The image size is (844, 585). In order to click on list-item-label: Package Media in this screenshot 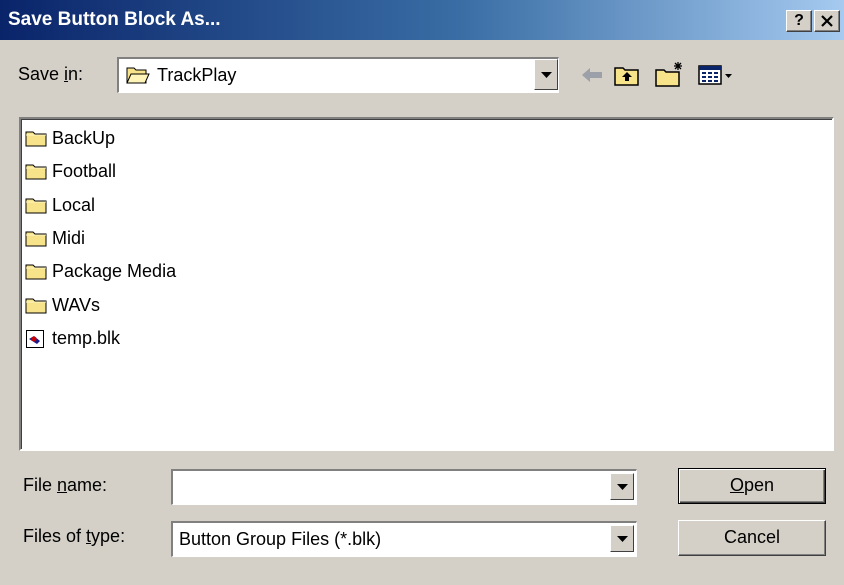, I will do `click(114, 271)`.